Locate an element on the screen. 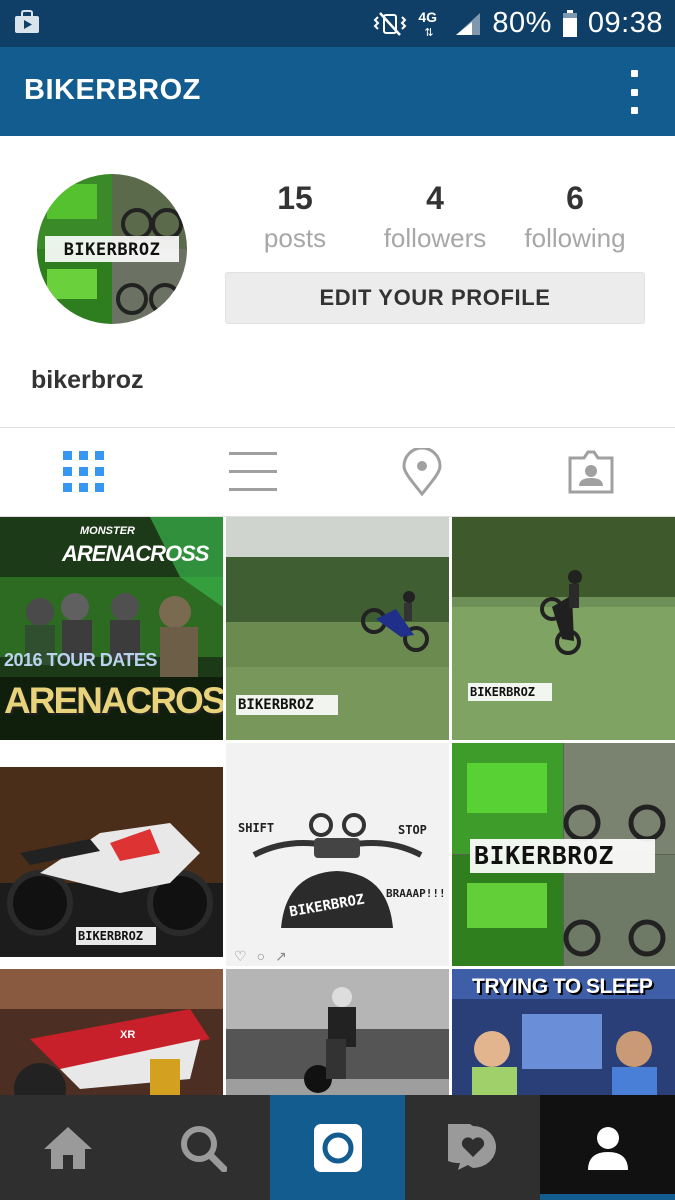 This screenshot has height=1200, width=675. grid-icon is located at coordinates (84, 471).